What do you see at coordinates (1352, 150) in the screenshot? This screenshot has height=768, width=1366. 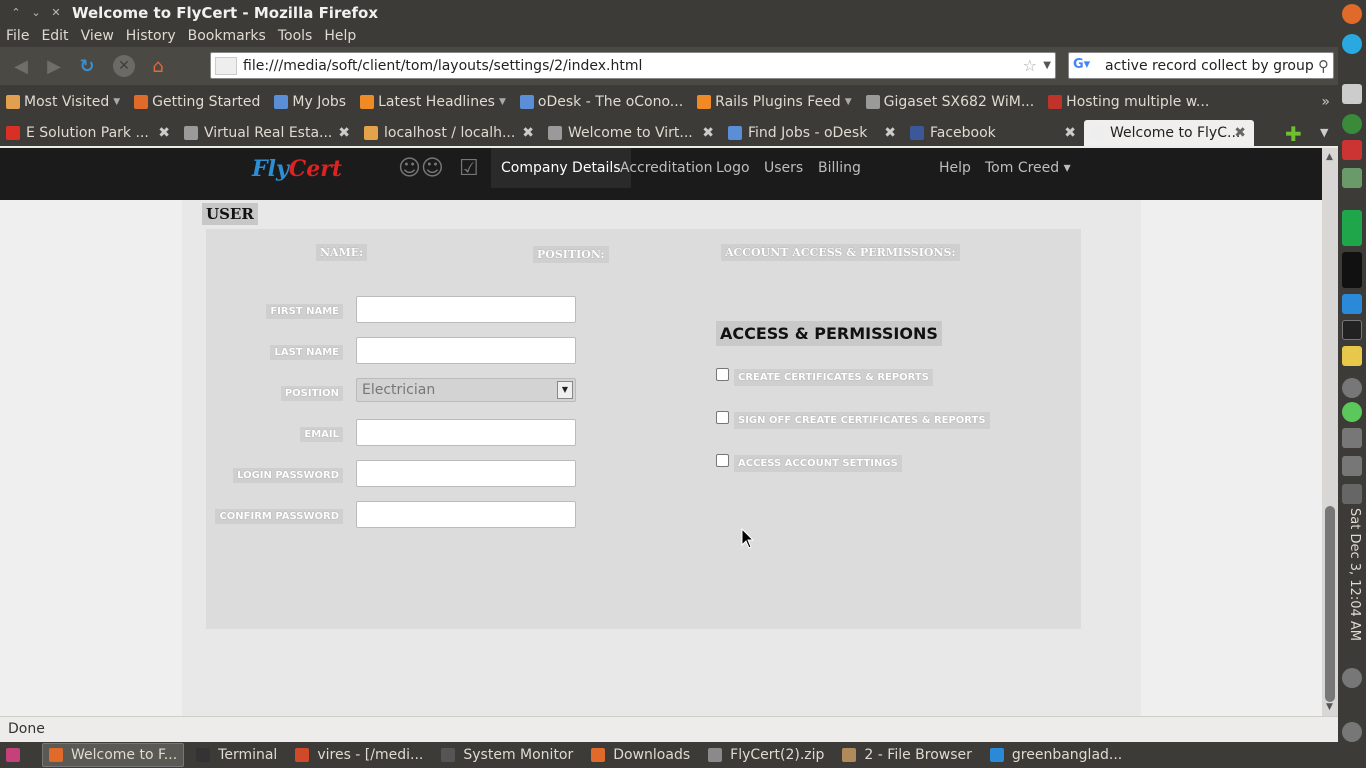 I see `rubymine-icon` at bounding box center [1352, 150].